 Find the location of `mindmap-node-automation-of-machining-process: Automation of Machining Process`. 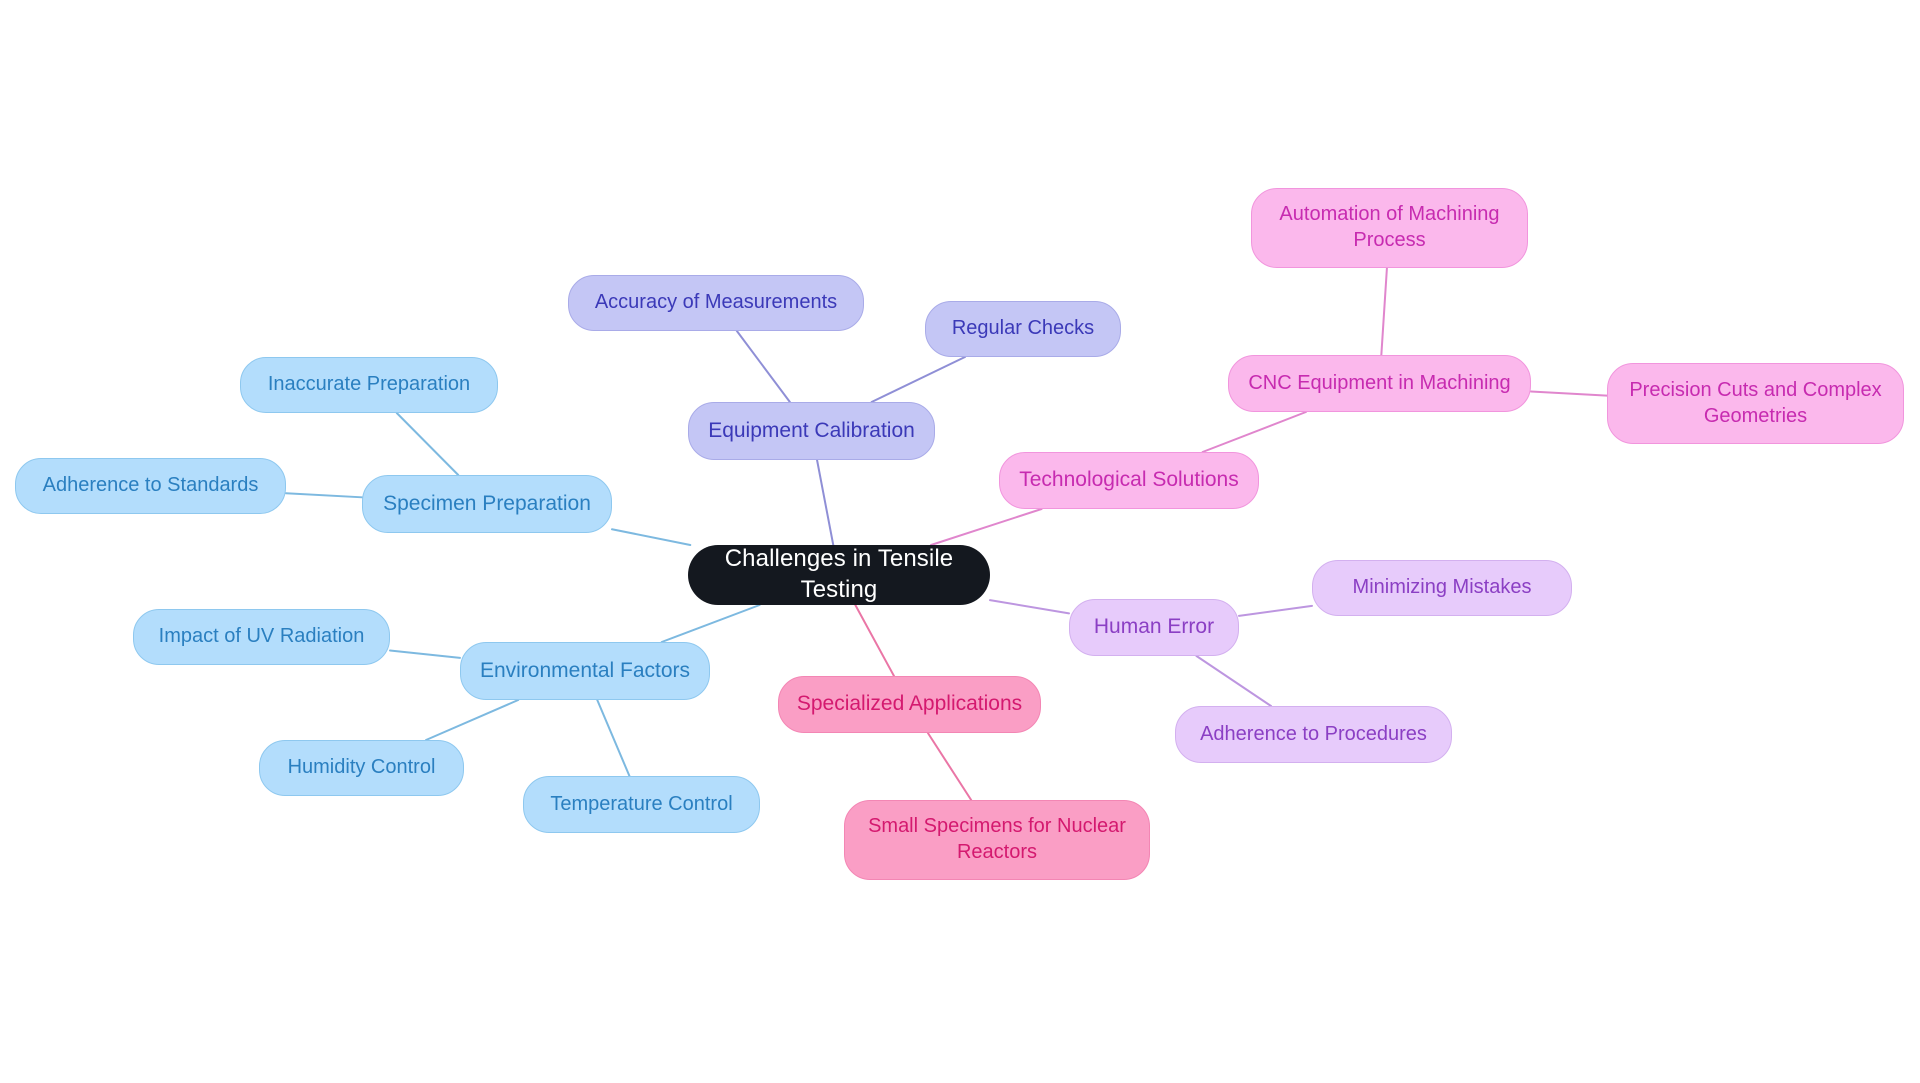

mindmap-node-automation-of-machining-process: Automation of Machining Process is located at coordinates (1389, 228).